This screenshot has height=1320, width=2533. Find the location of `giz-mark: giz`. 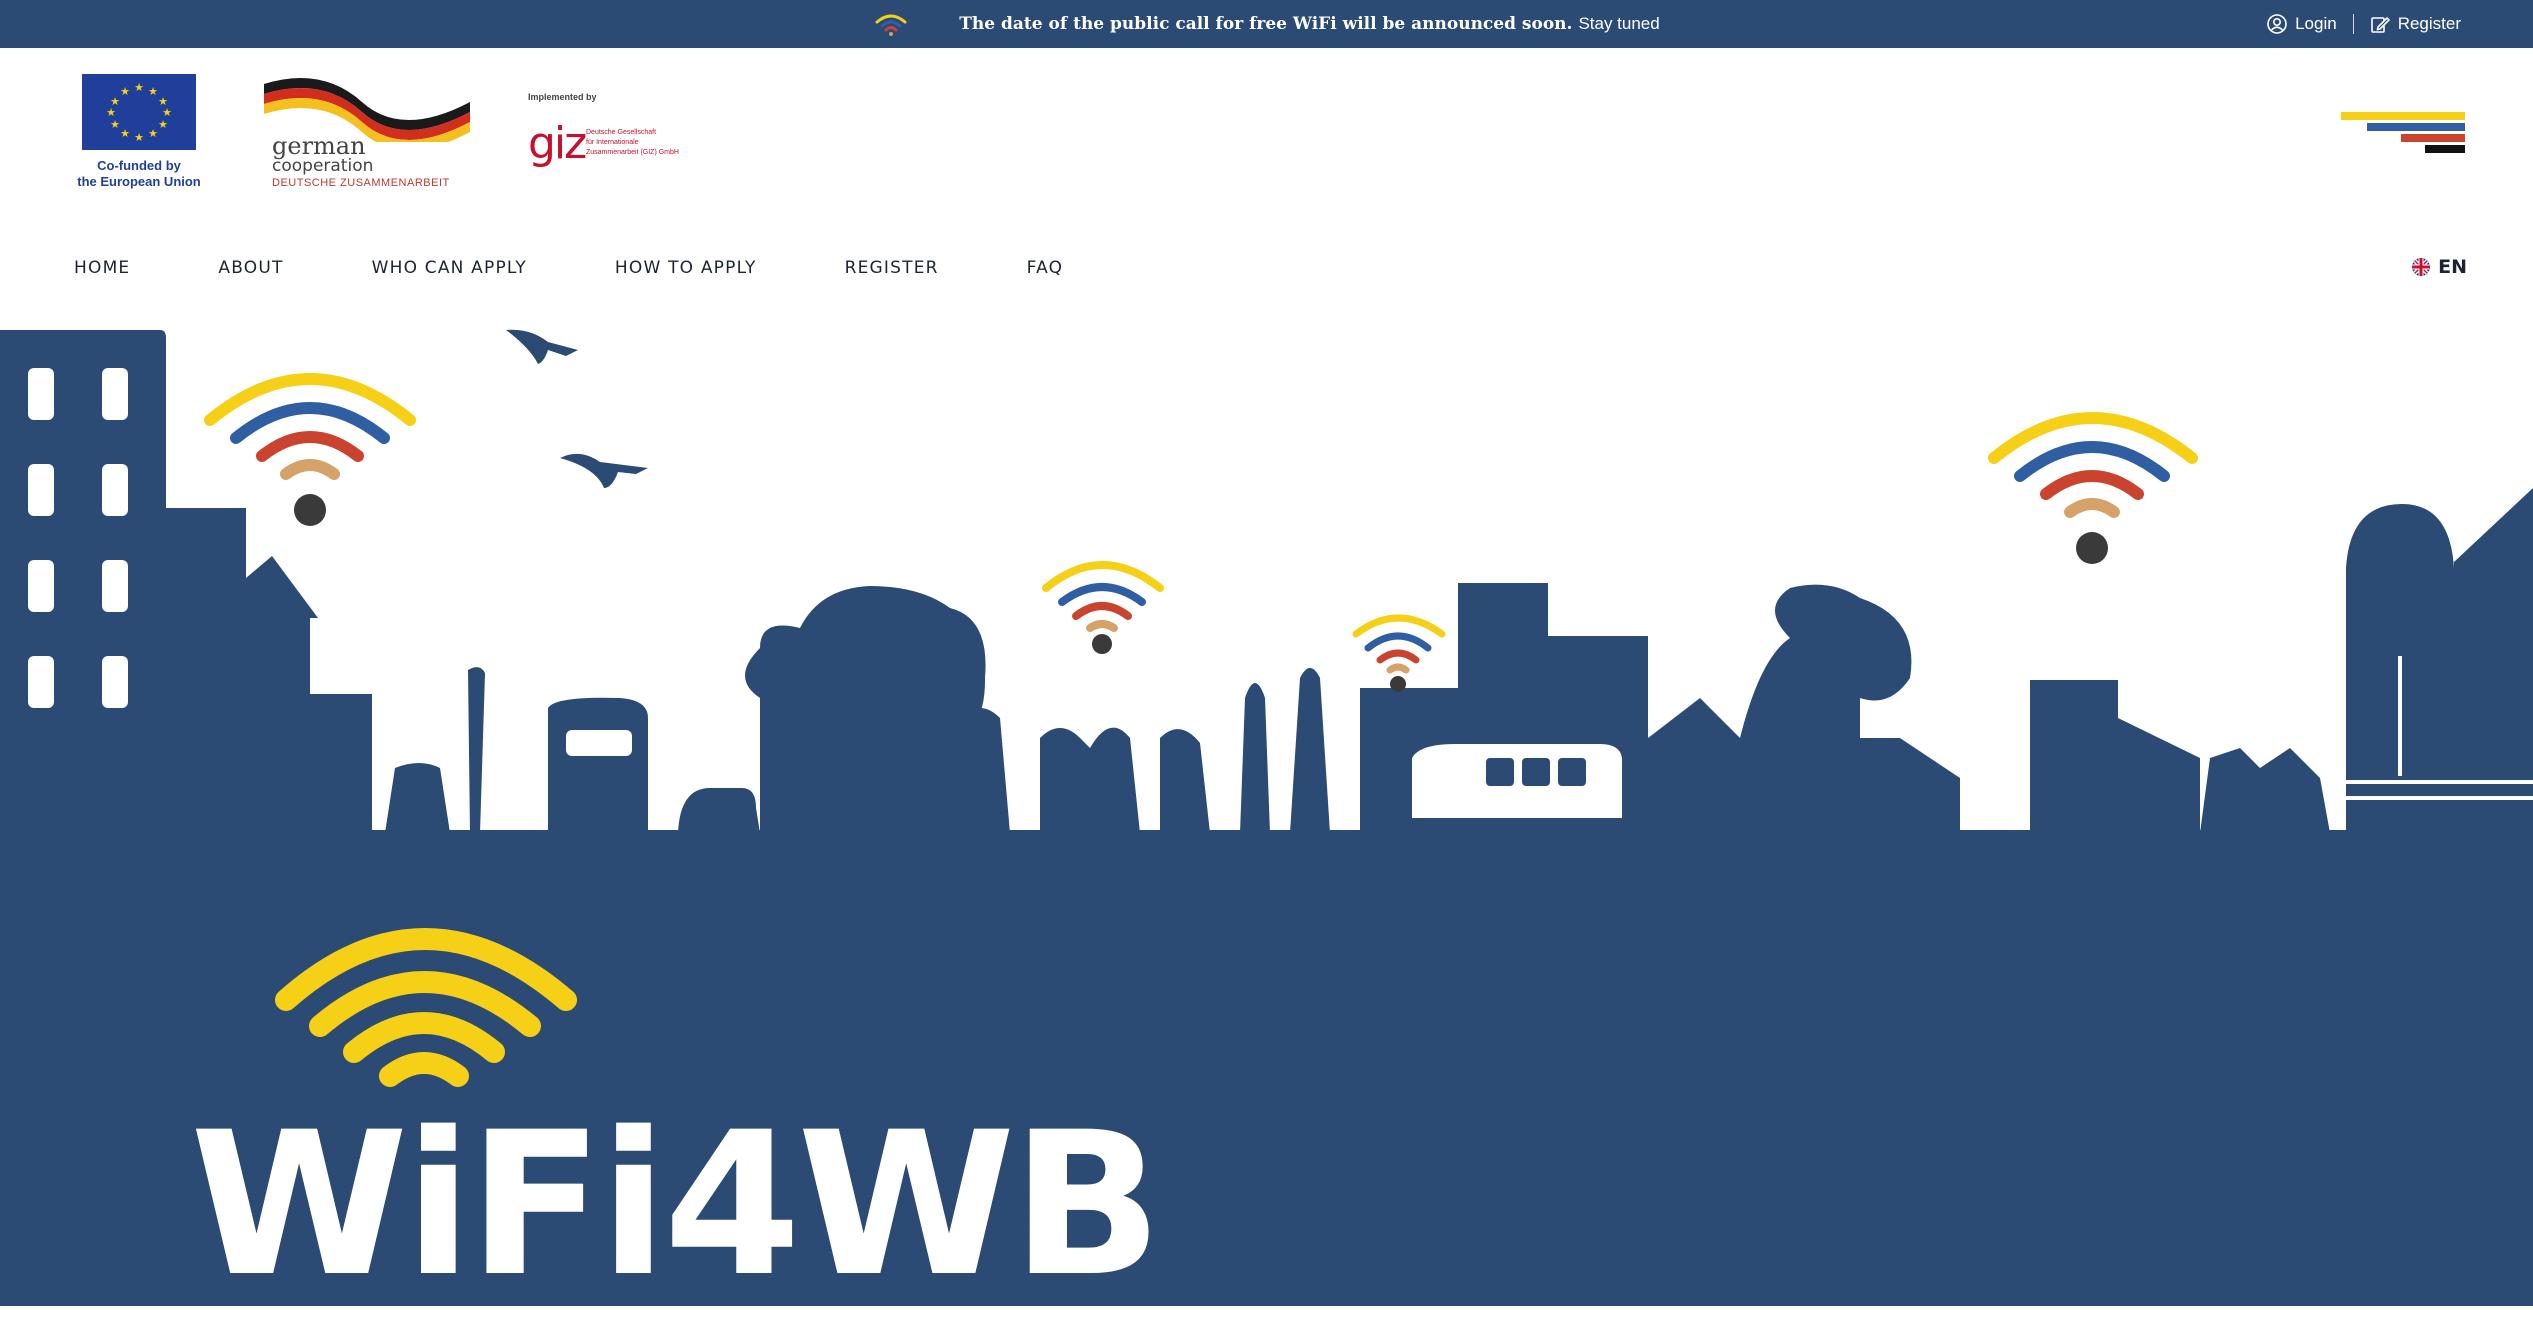

giz-mark: giz is located at coordinates (557, 143).